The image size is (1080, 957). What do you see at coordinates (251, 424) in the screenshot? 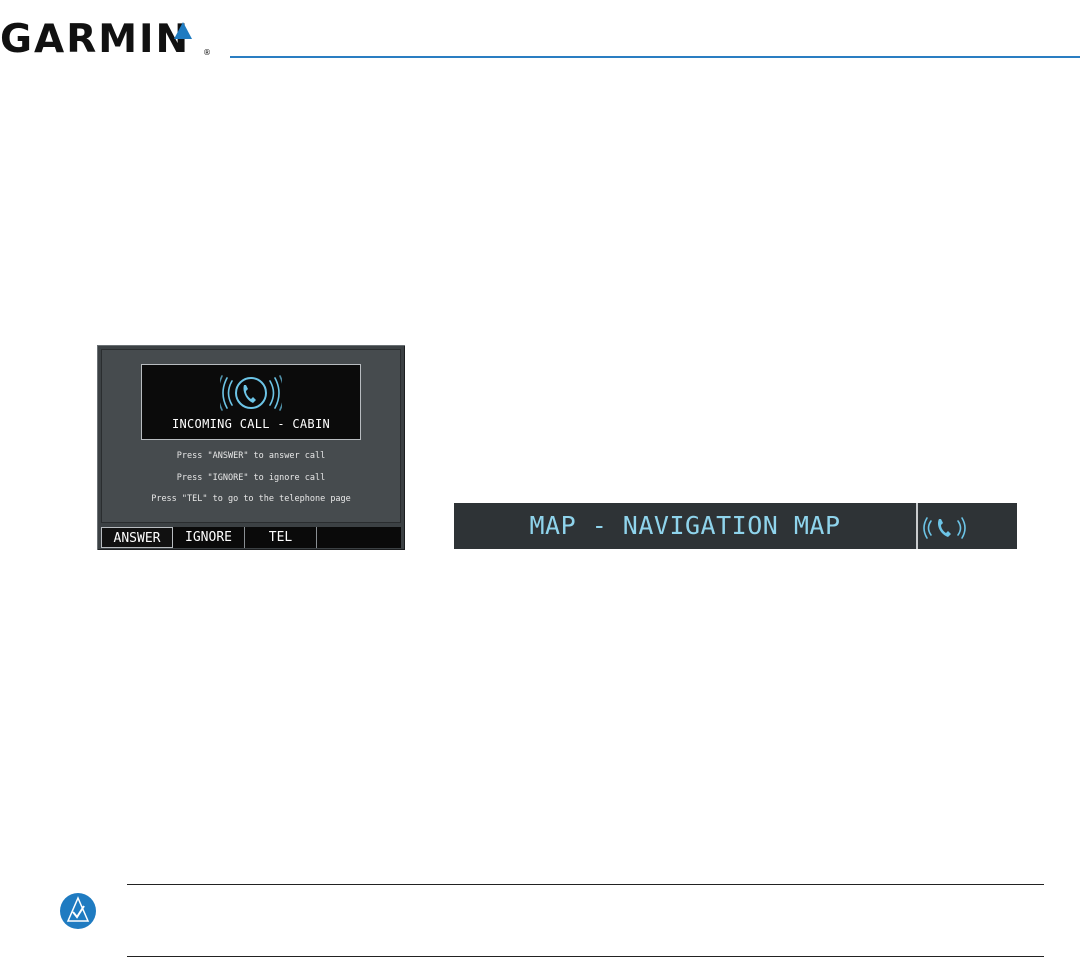
I see `incoming-call-title: INCOMING CALL - CABIN` at bounding box center [251, 424].